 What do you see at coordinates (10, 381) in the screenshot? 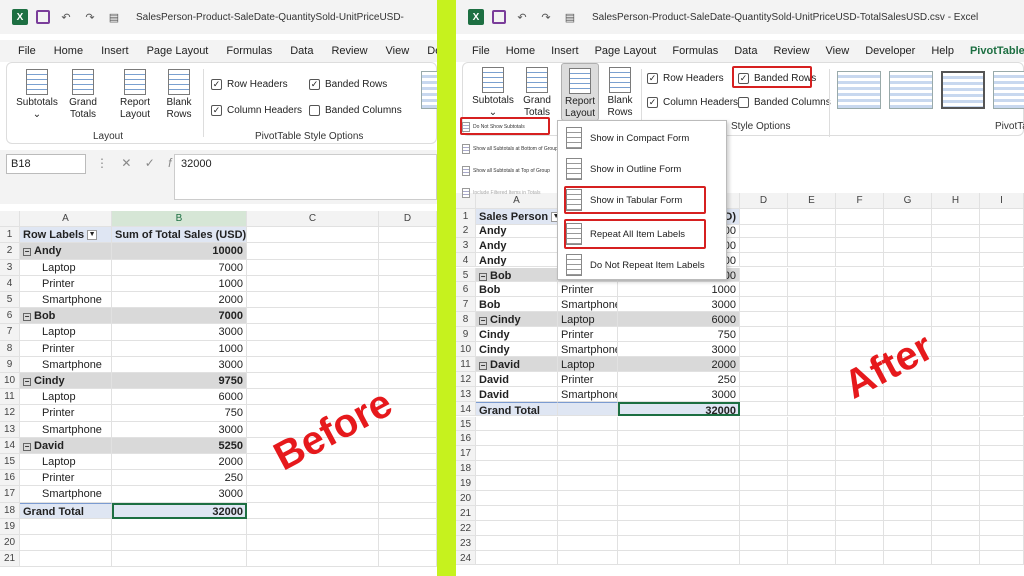
I see `row-number: 10` at bounding box center [10, 381].